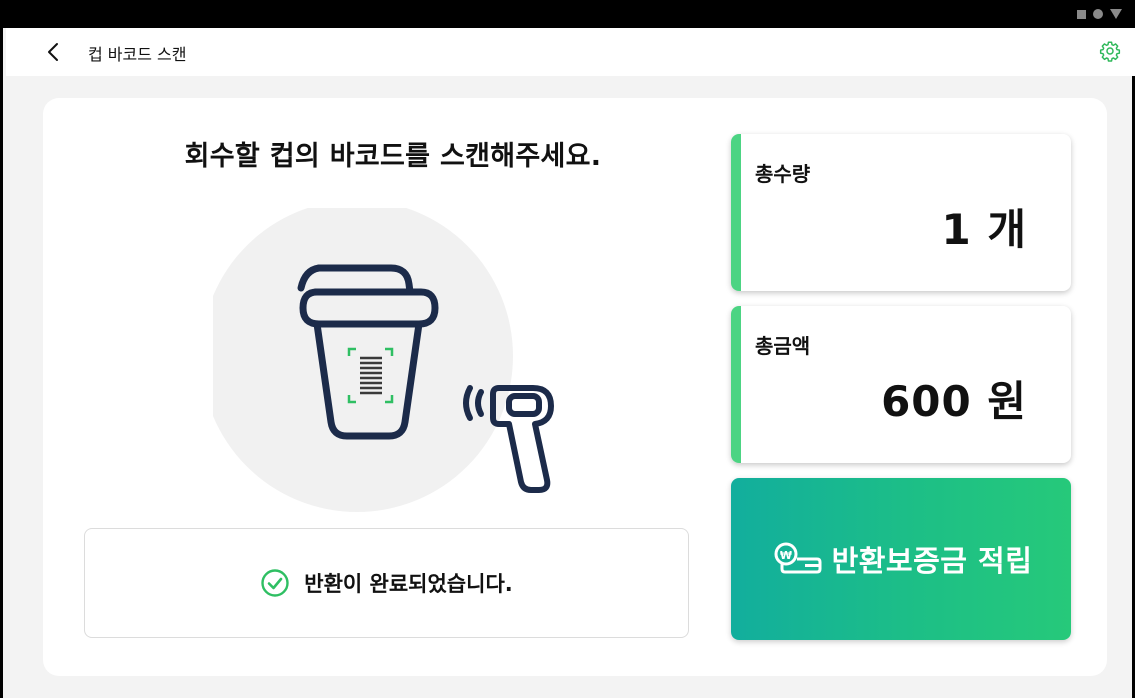  Describe the element at coordinates (1116, 14) in the screenshot. I see `back-nav-icon` at that location.